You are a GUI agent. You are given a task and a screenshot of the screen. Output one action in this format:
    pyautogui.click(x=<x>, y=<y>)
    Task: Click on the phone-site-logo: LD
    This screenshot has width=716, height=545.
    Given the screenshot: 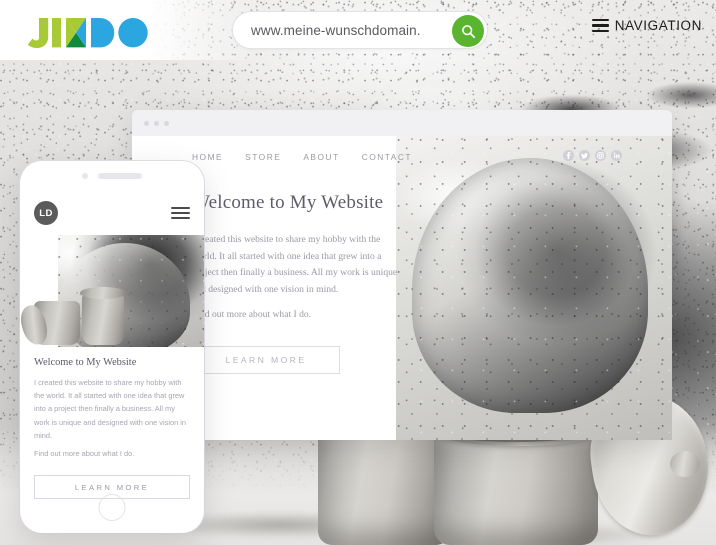 What is the action you would take?
    pyautogui.click(x=46, y=213)
    